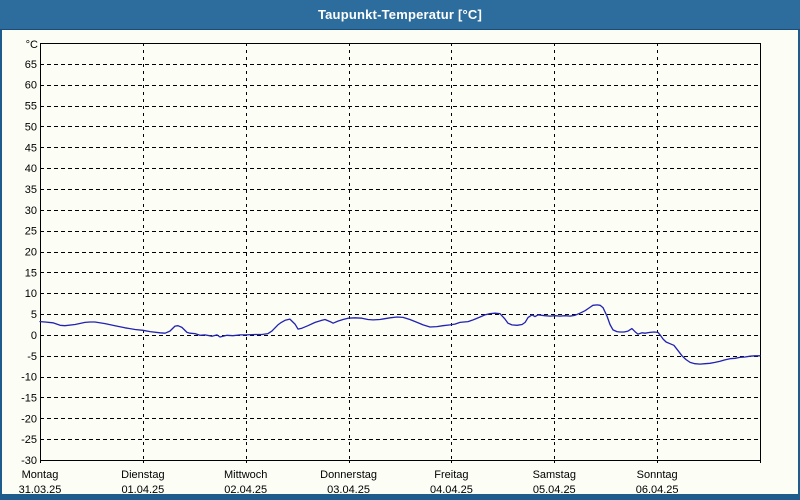  I want to click on svg-text: 5, so click(34, 315).